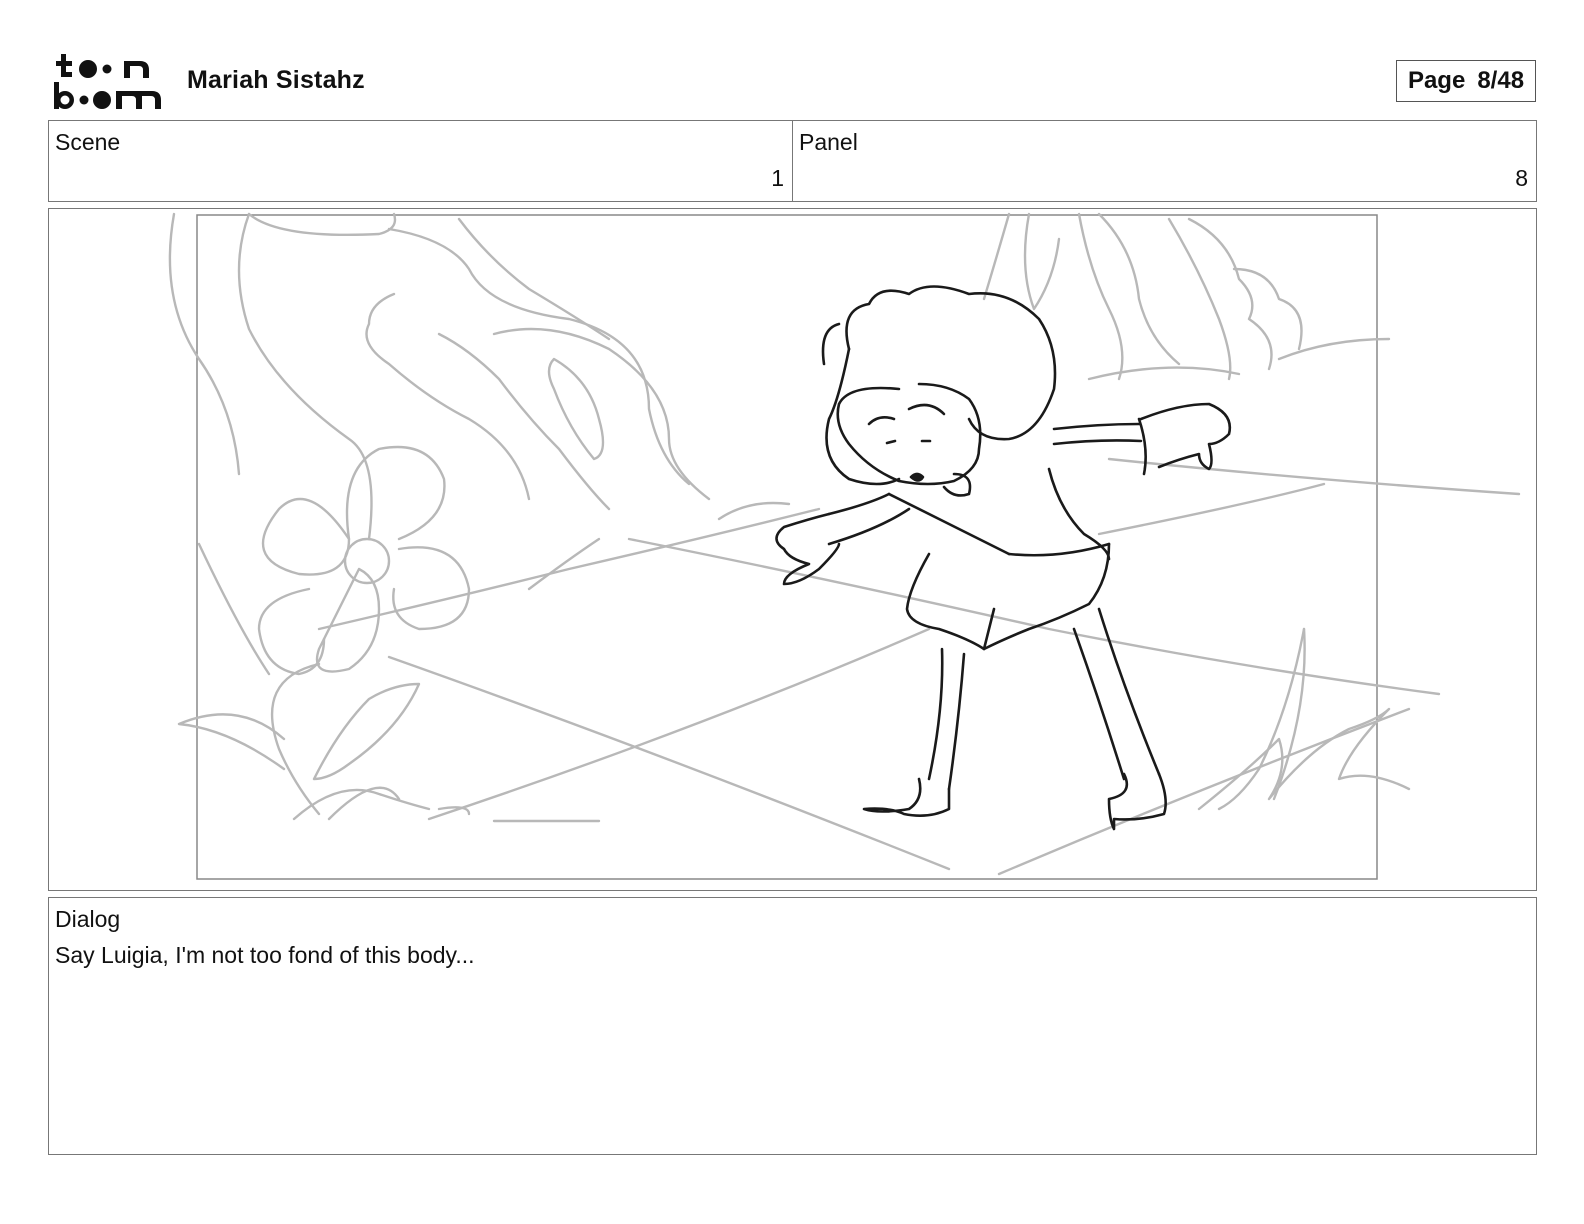  What do you see at coordinates (777, 178) in the screenshot?
I see `scene-value: 1` at bounding box center [777, 178].